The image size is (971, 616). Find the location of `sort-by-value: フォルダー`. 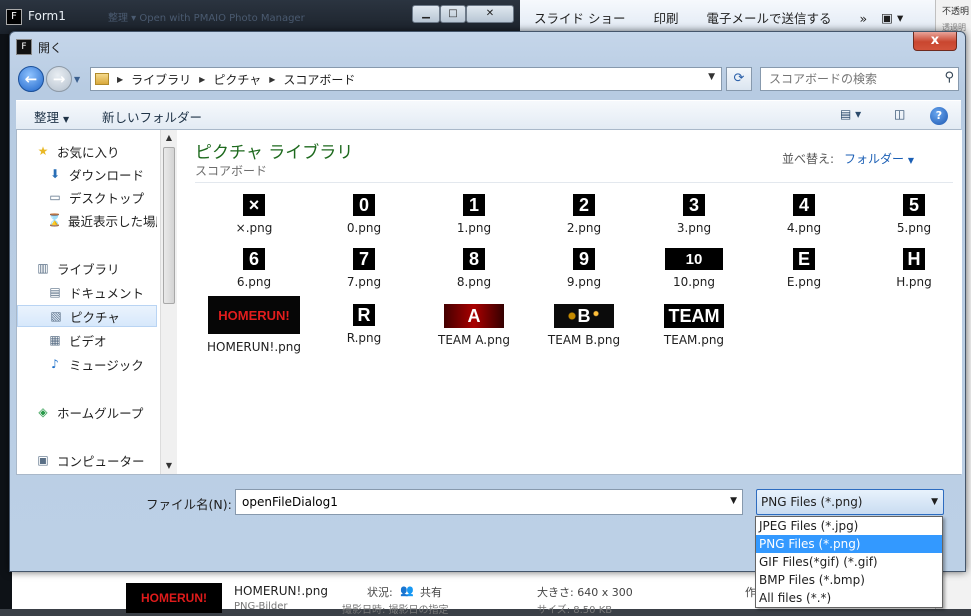

sort-by-value: フォルダー is located at coordinates (874, 159).